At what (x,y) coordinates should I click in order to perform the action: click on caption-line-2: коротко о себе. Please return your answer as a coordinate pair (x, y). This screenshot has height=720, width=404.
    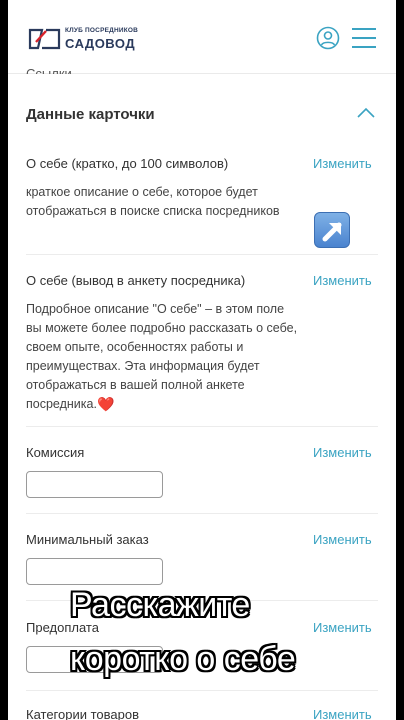
    Looking at the image, I should click on (183, 659).